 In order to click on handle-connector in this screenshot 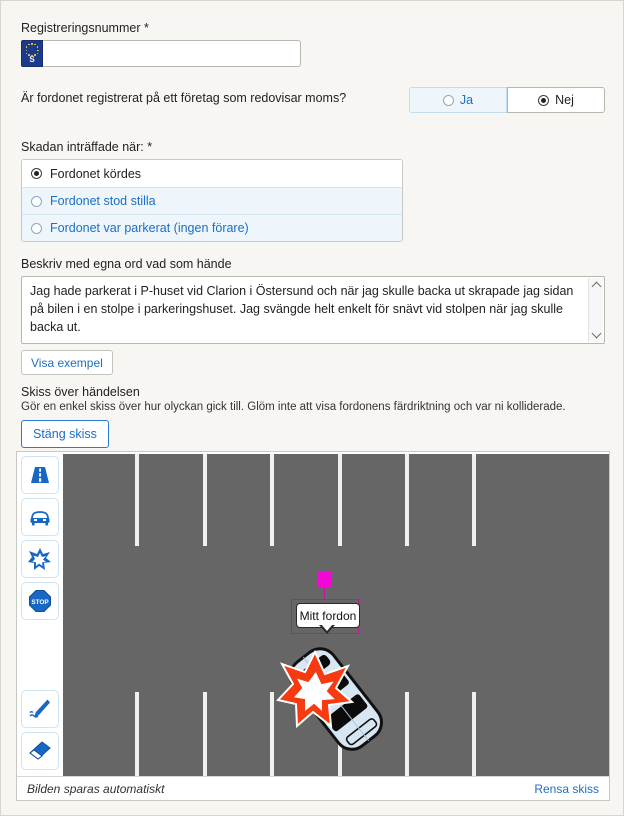, I will do `click(324, 593)`.